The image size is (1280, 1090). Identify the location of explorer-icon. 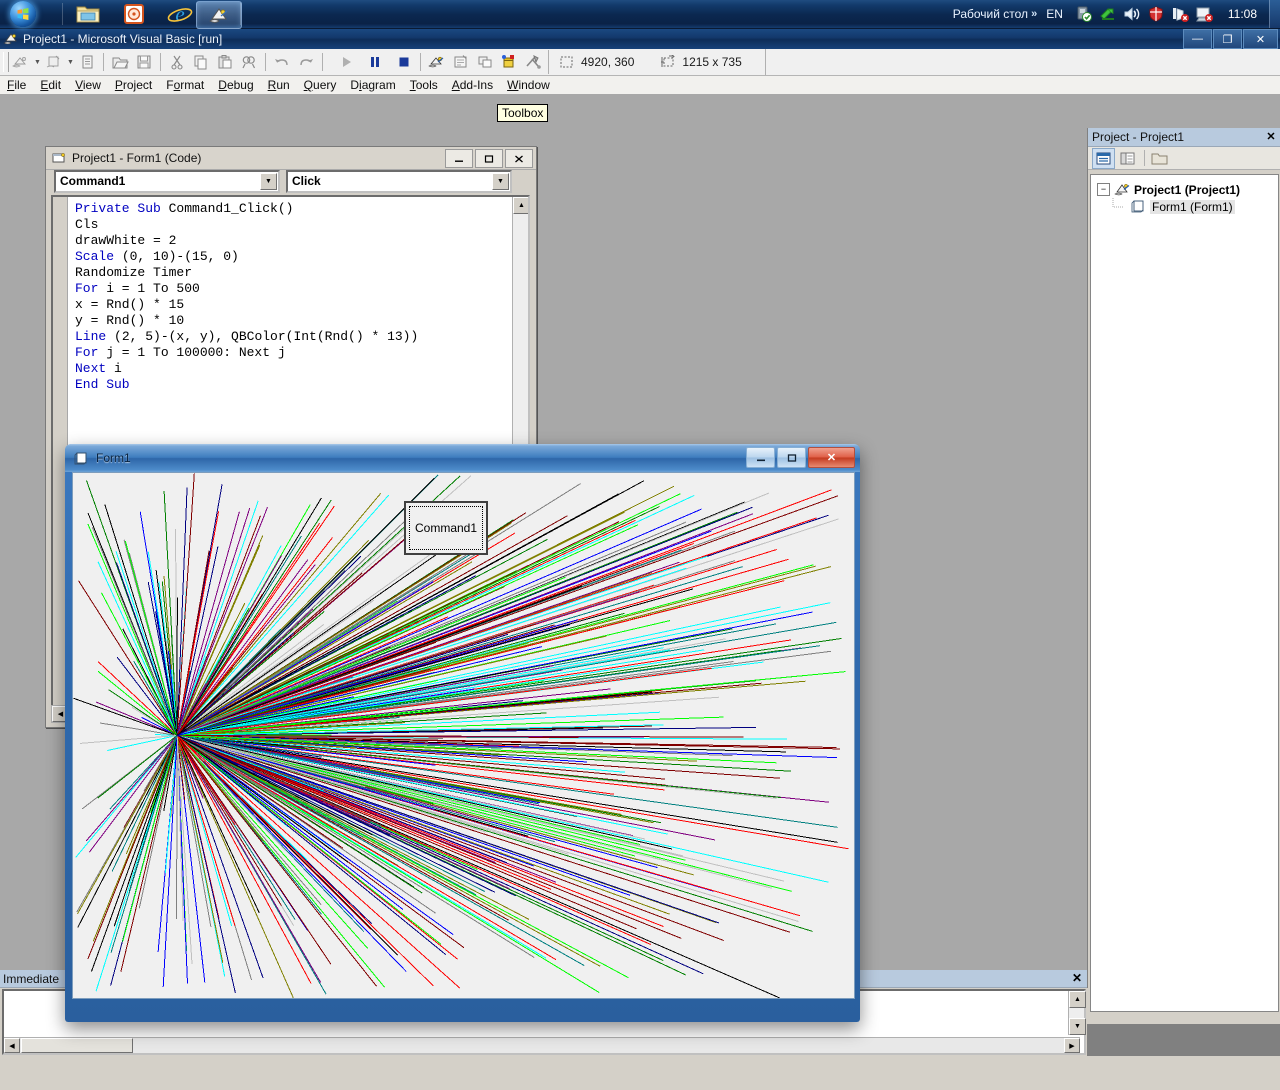
(88, 14).